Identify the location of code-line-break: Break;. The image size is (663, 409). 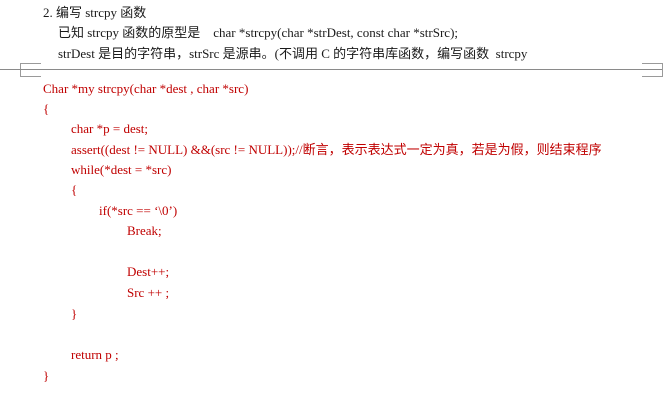
(144, 230).